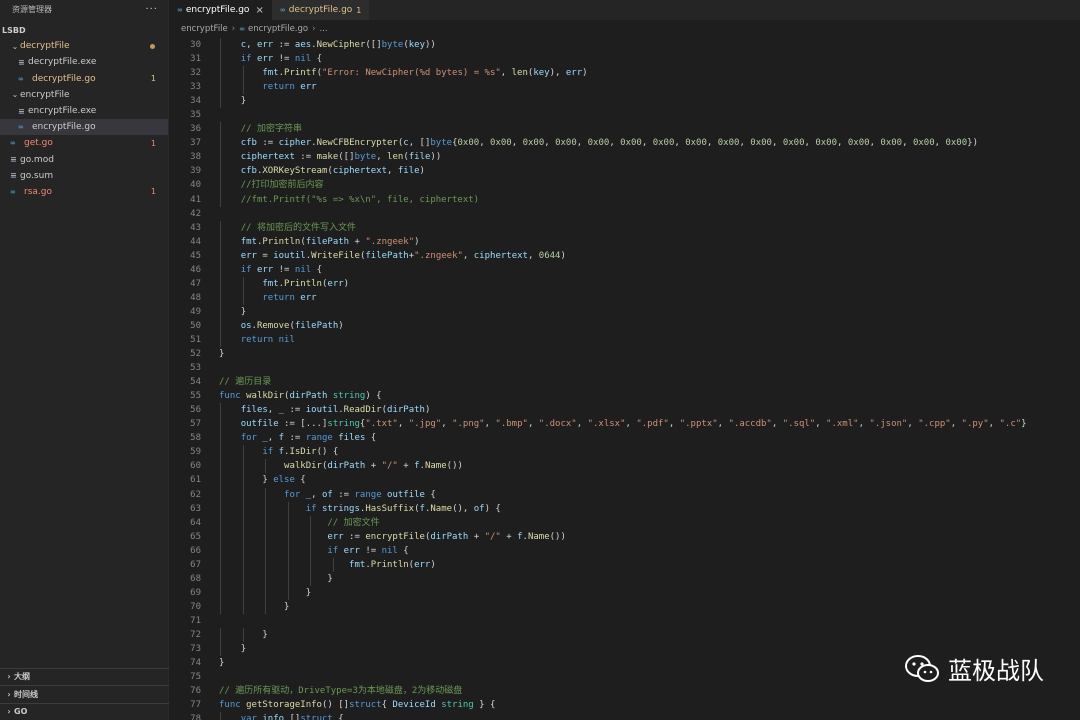 Image resolution: width=1080 pixels, height=720 pixels. Describe the element at coordinates (278, 29) in the screenshot. I see `breadcrumb-file: encryptFile.go` at that location.